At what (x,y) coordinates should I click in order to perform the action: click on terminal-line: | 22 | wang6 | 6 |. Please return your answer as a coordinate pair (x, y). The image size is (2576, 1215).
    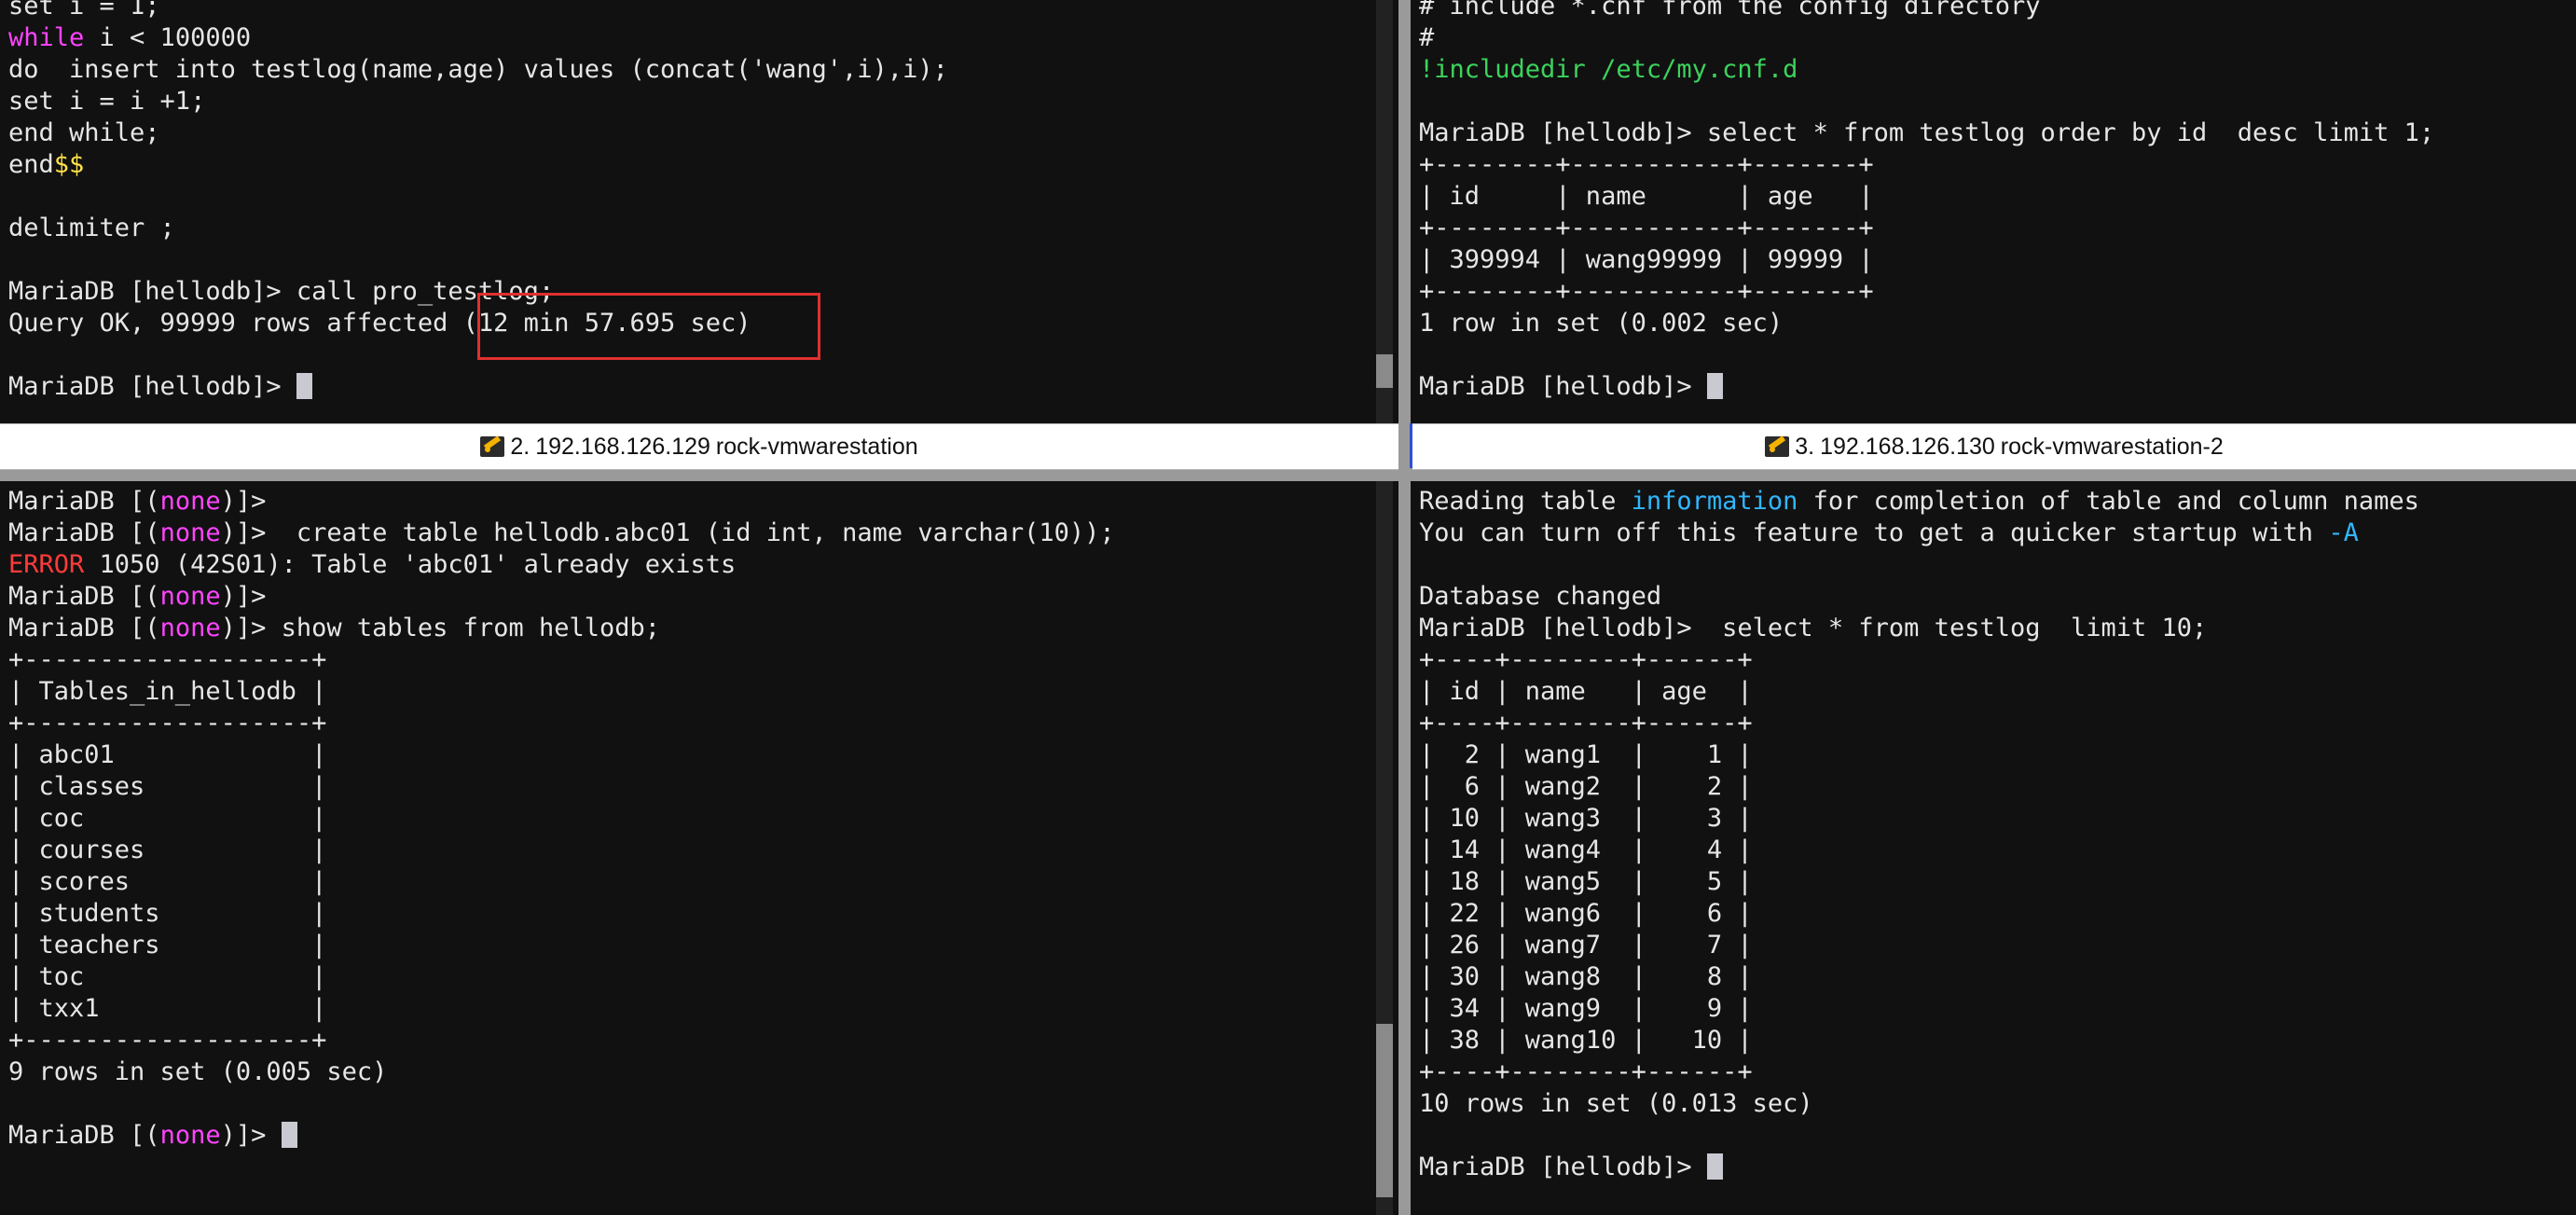
    Looking at the image, I should click on (1979, 914).